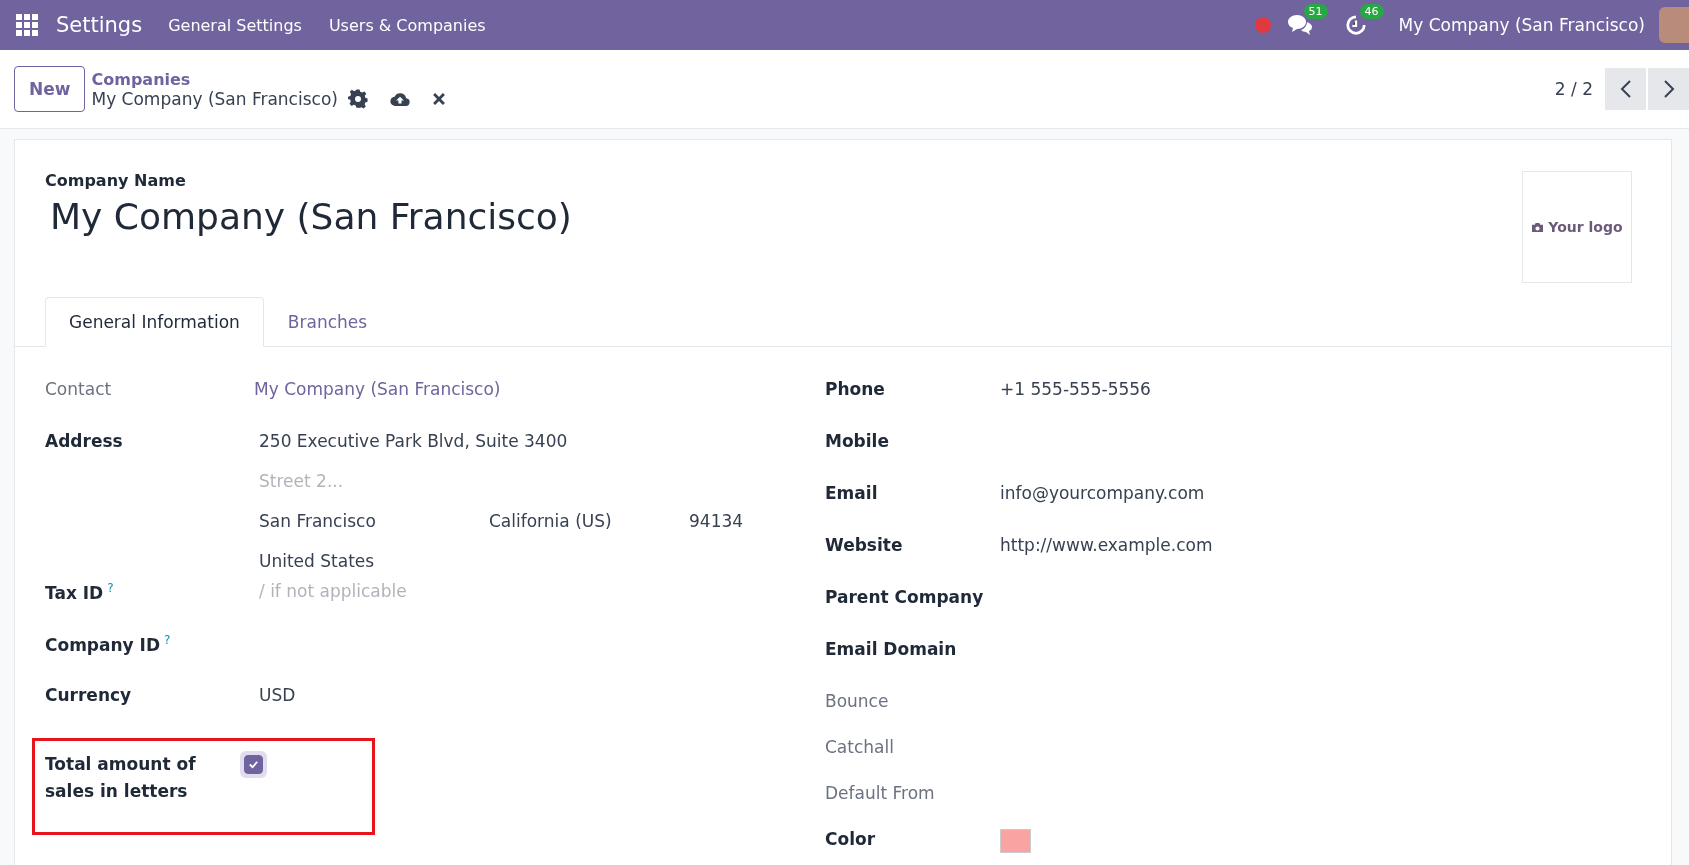  Describe the element at coordinates (851, 493) in the screenshot. I see `field-label: Email` at that location.